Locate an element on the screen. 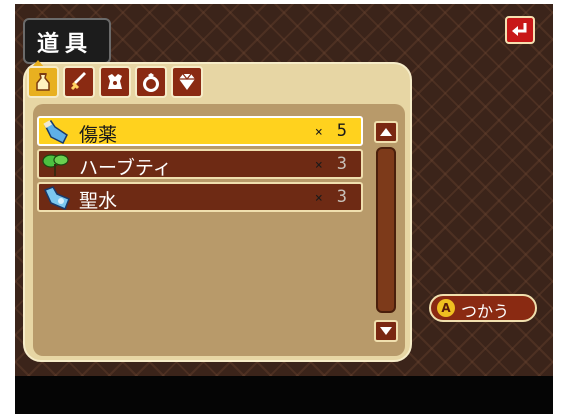  use-button-label: つかう is located at coordinates (485, 311).